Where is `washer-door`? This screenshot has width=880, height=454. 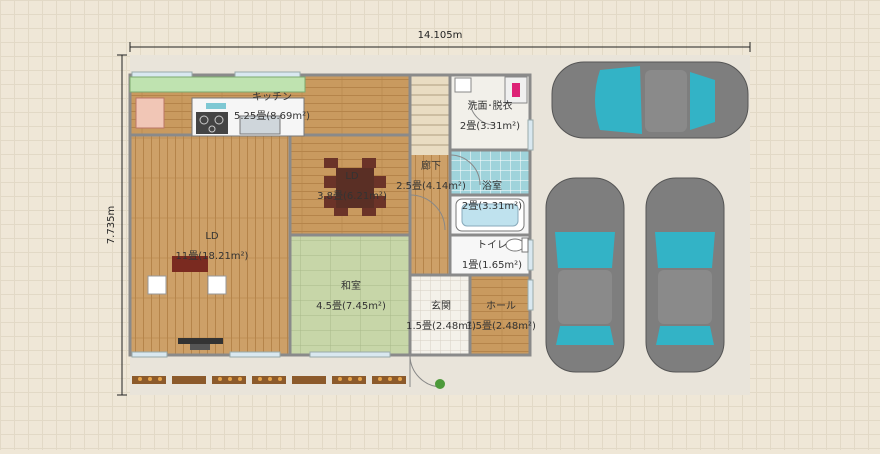
washer-door is located at coordinates (516, 90).